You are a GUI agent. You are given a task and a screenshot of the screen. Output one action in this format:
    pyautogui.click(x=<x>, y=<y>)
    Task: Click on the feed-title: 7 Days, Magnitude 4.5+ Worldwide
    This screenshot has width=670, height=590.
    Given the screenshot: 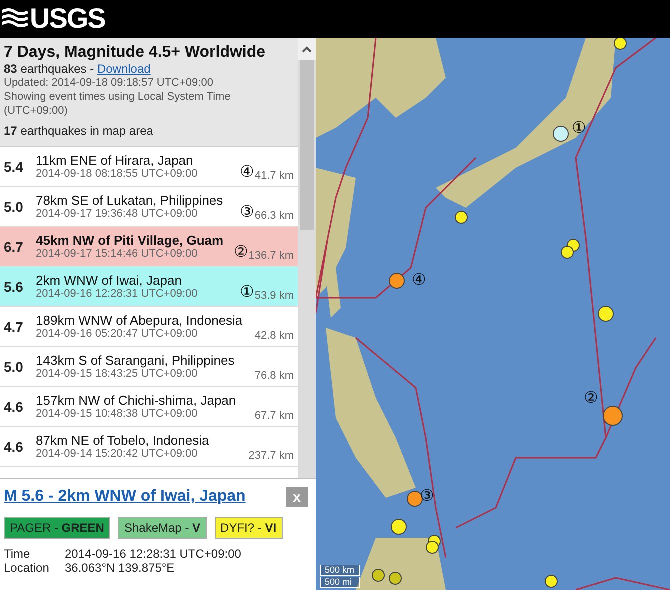 What is the action you would take?
    pyautogui.click(x=135, y=53)
    